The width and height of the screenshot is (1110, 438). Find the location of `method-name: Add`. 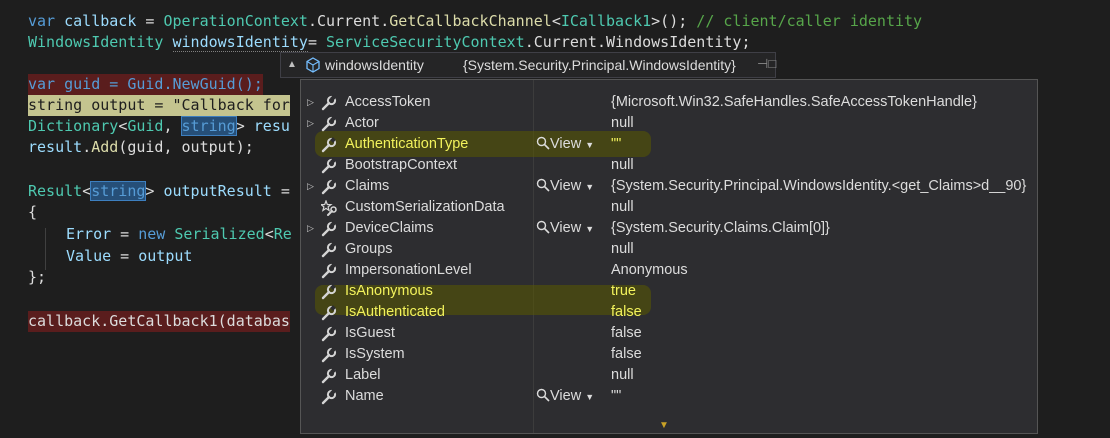

method-name: Add is located at coordinates (105, 147).